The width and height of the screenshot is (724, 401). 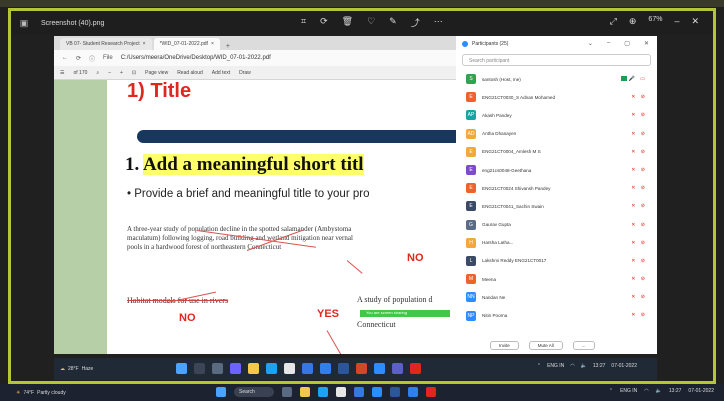 What do you see at coordinates (504, 345) in the screenshot?
I see `invite-button: Invite` at bounding box center [504, 345].